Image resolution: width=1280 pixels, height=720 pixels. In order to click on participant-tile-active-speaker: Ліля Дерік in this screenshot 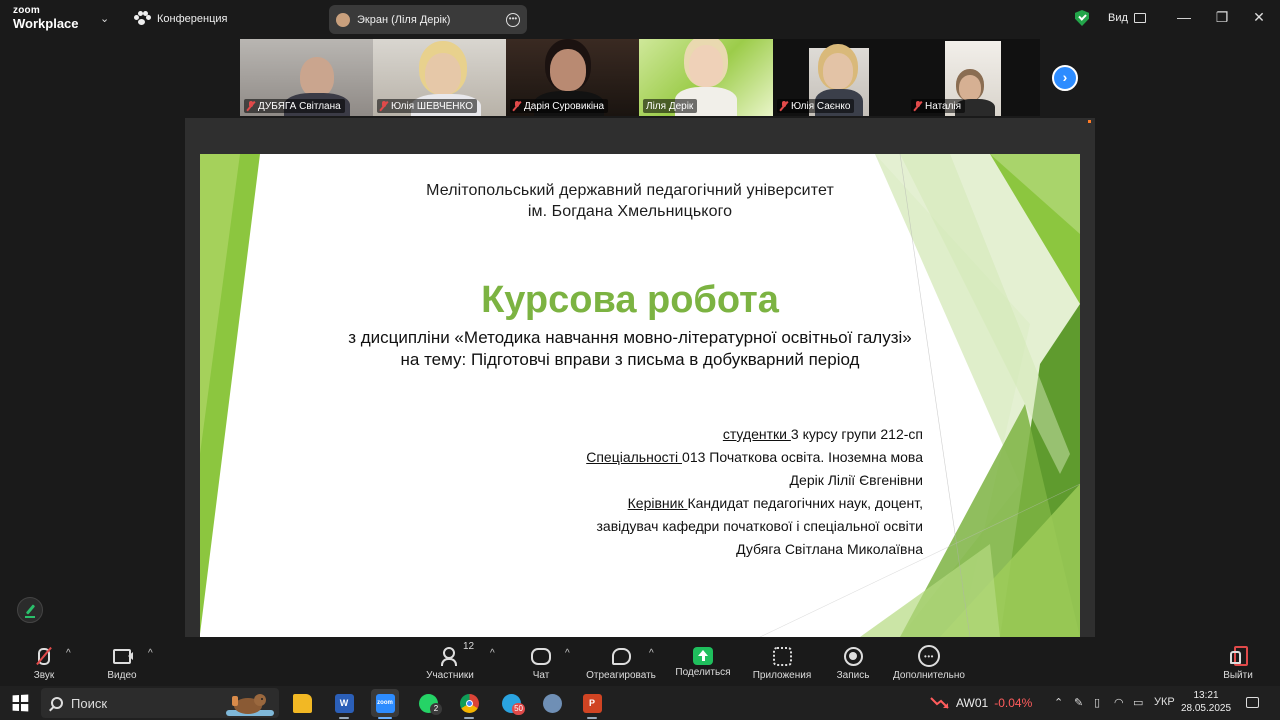, I will do `click(706, 77)`.